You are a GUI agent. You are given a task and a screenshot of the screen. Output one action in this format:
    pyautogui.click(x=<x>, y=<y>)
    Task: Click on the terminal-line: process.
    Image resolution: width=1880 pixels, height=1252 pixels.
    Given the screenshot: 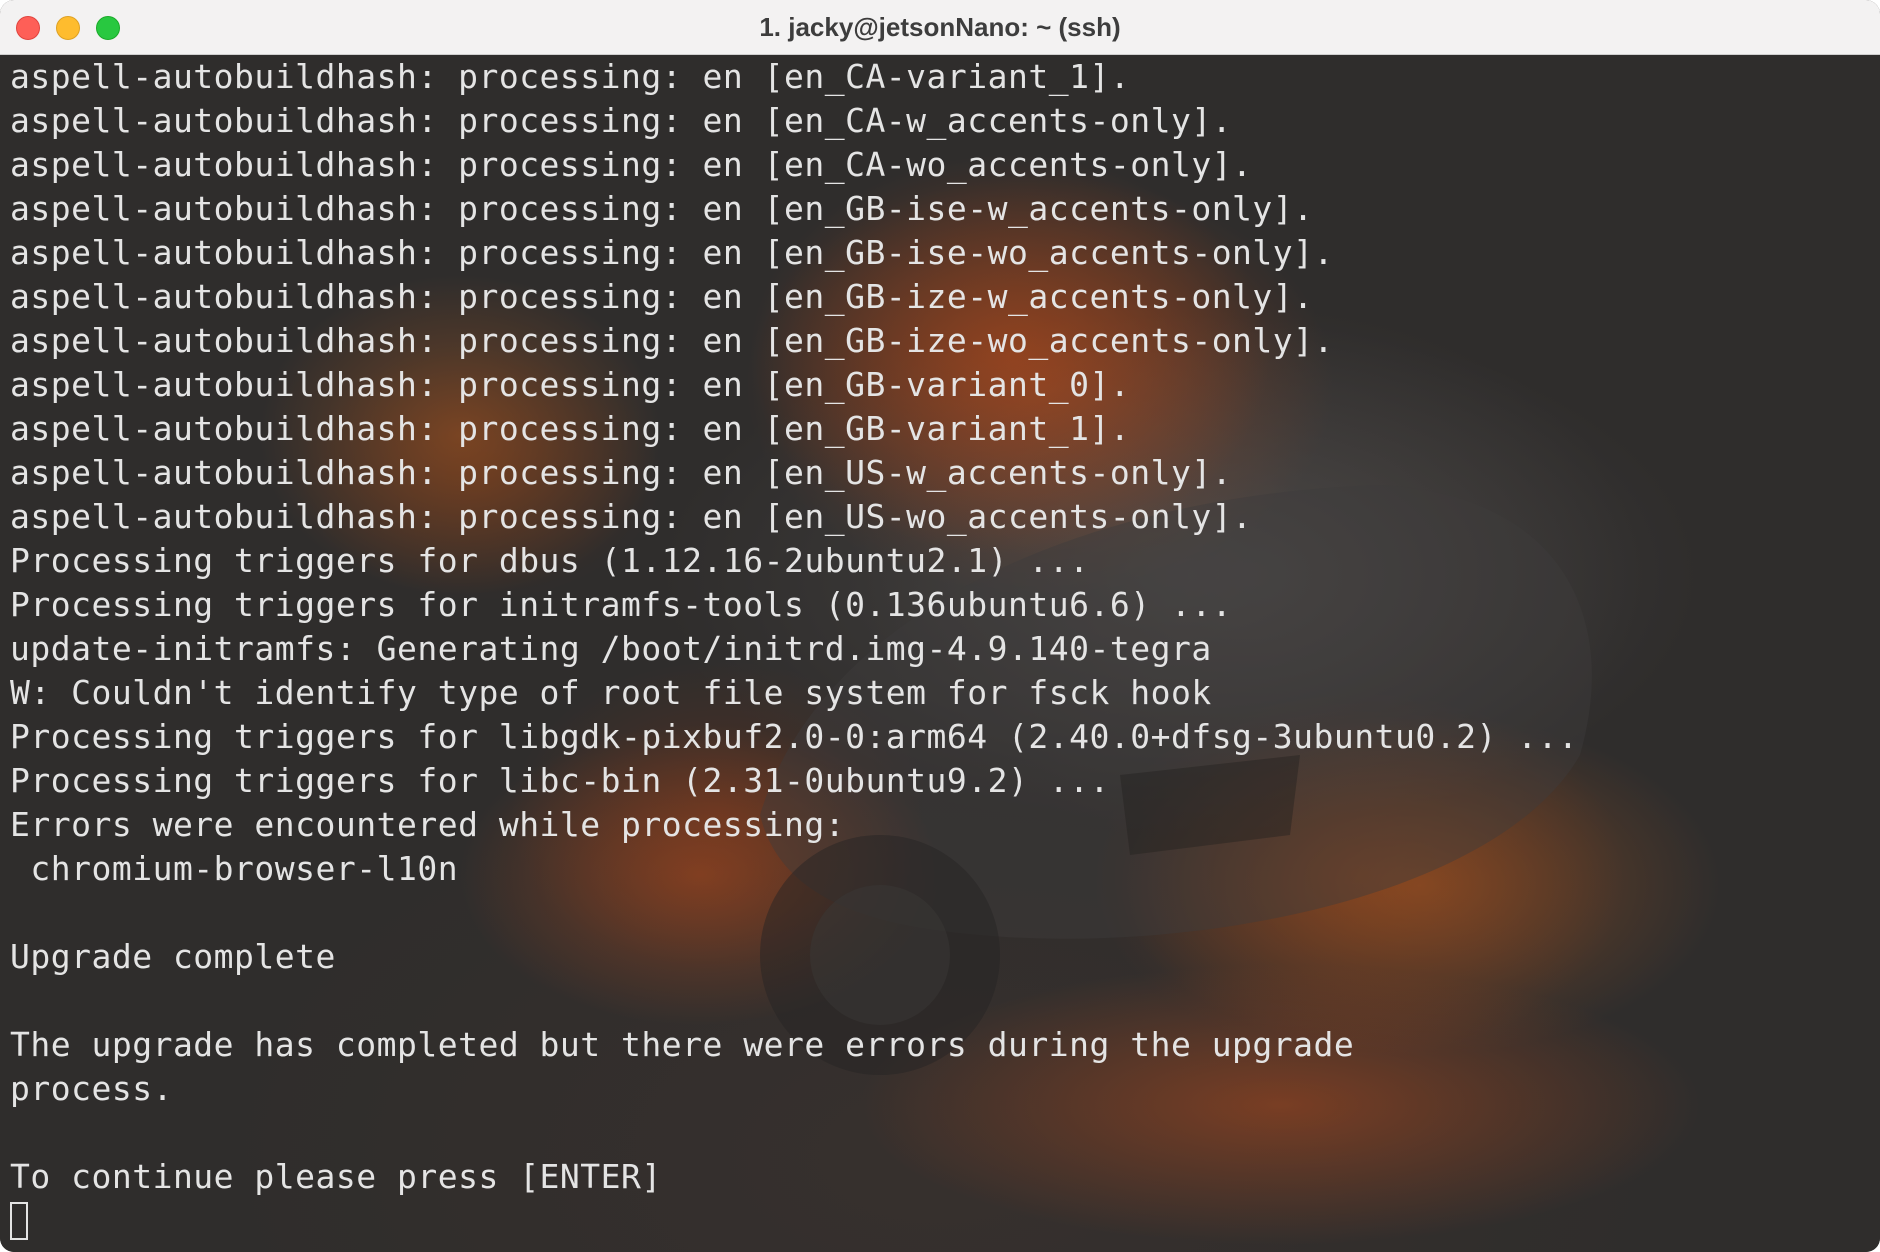 What is the action you would take?
    pyautogui.click(x=91, y=1088)
    